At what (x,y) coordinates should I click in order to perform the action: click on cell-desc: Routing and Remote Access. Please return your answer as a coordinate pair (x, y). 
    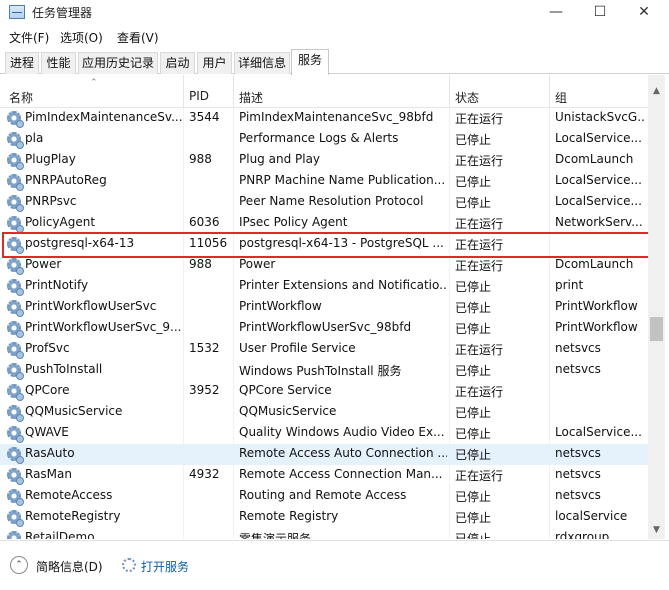
    Looking at the image, I should click on (323, 495).